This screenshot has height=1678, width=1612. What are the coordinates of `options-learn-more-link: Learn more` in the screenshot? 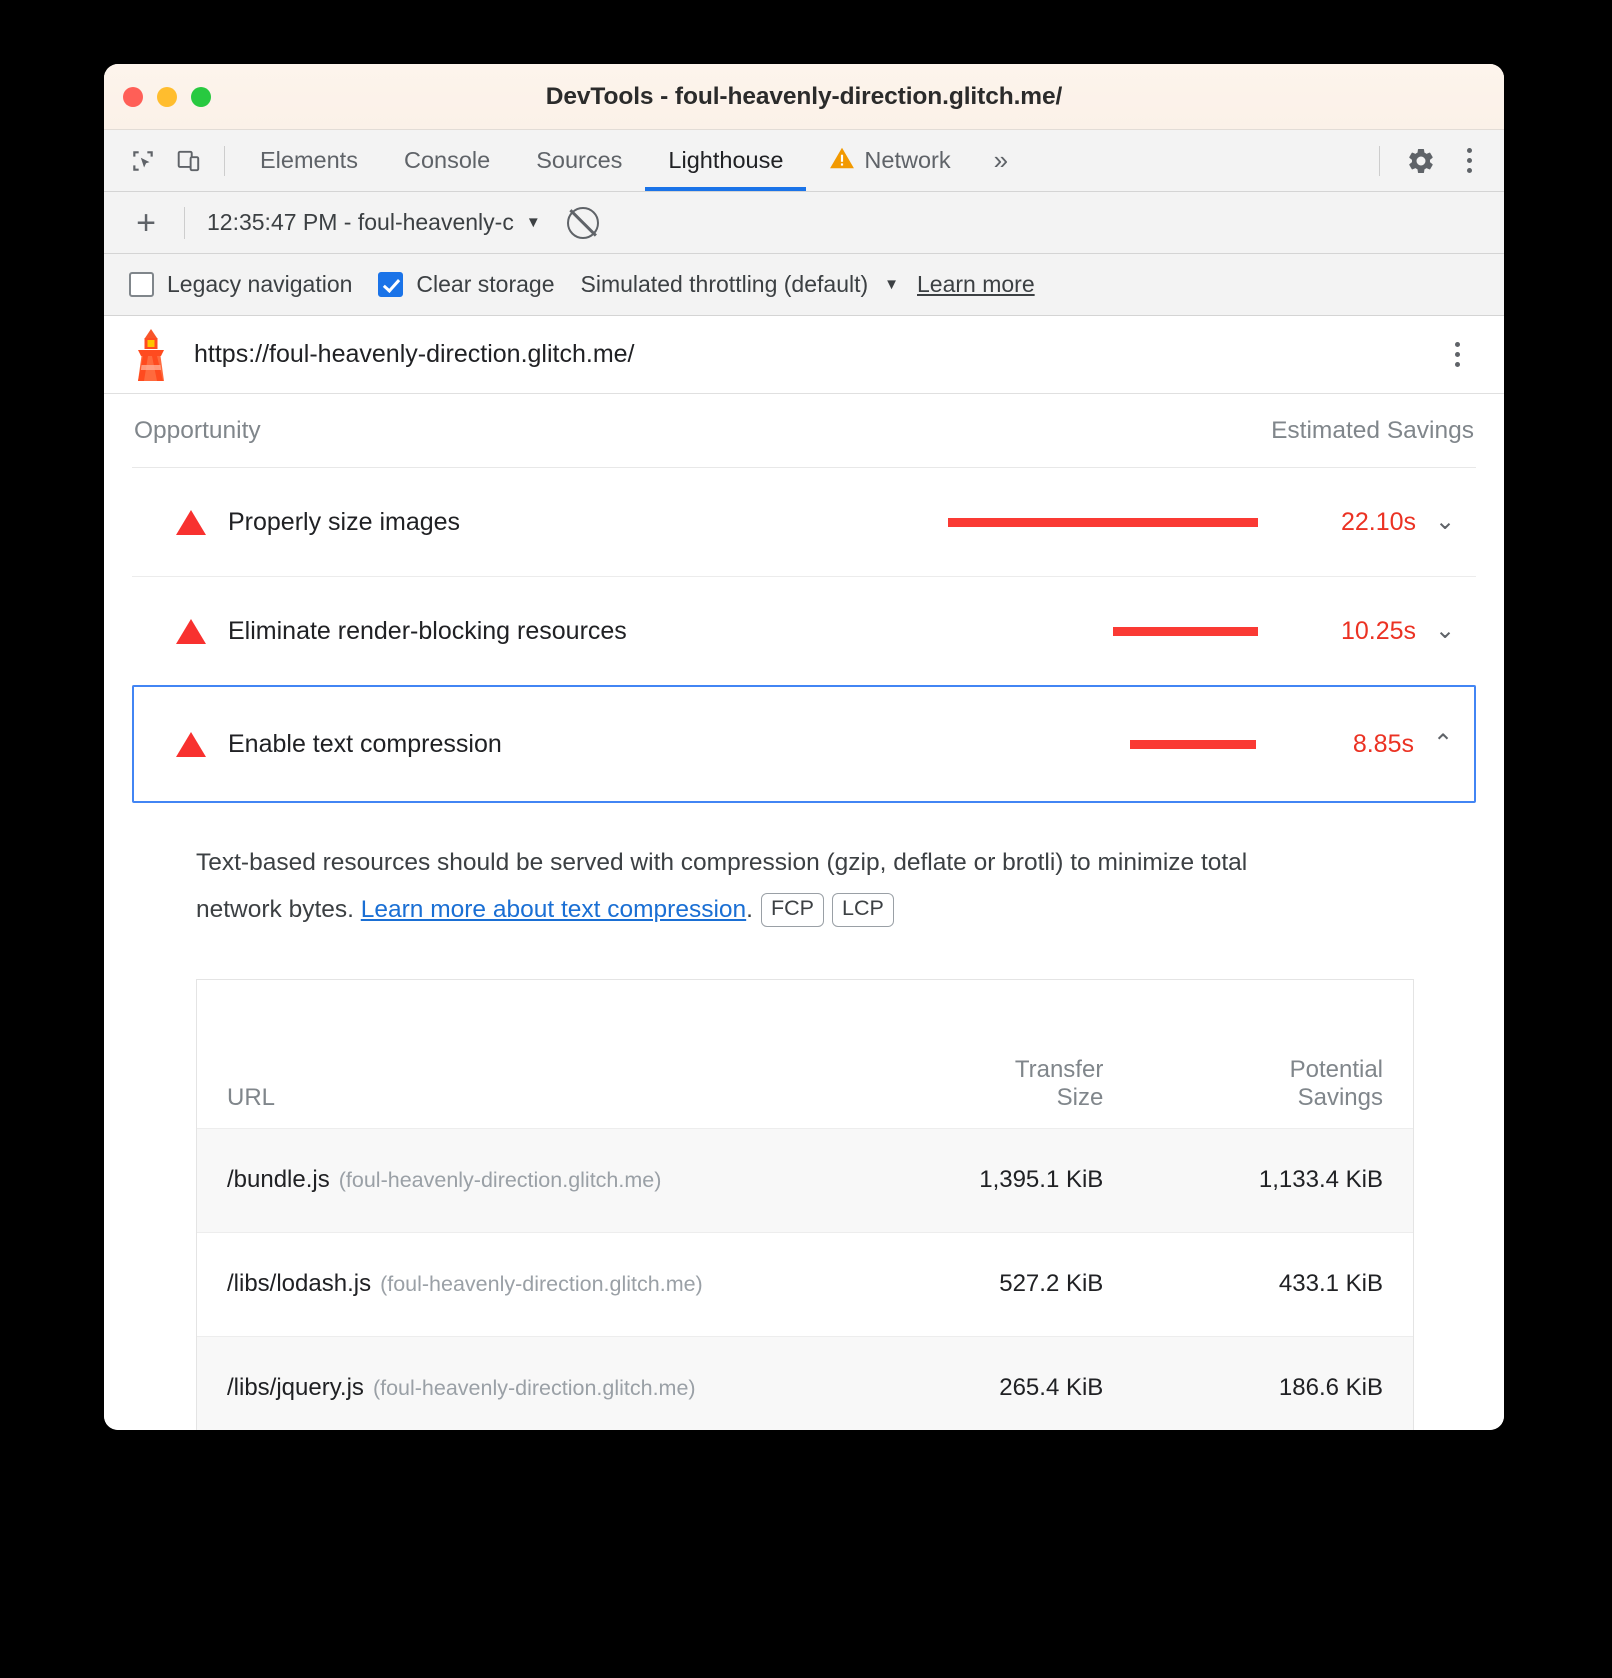 It's located at (976, 284).